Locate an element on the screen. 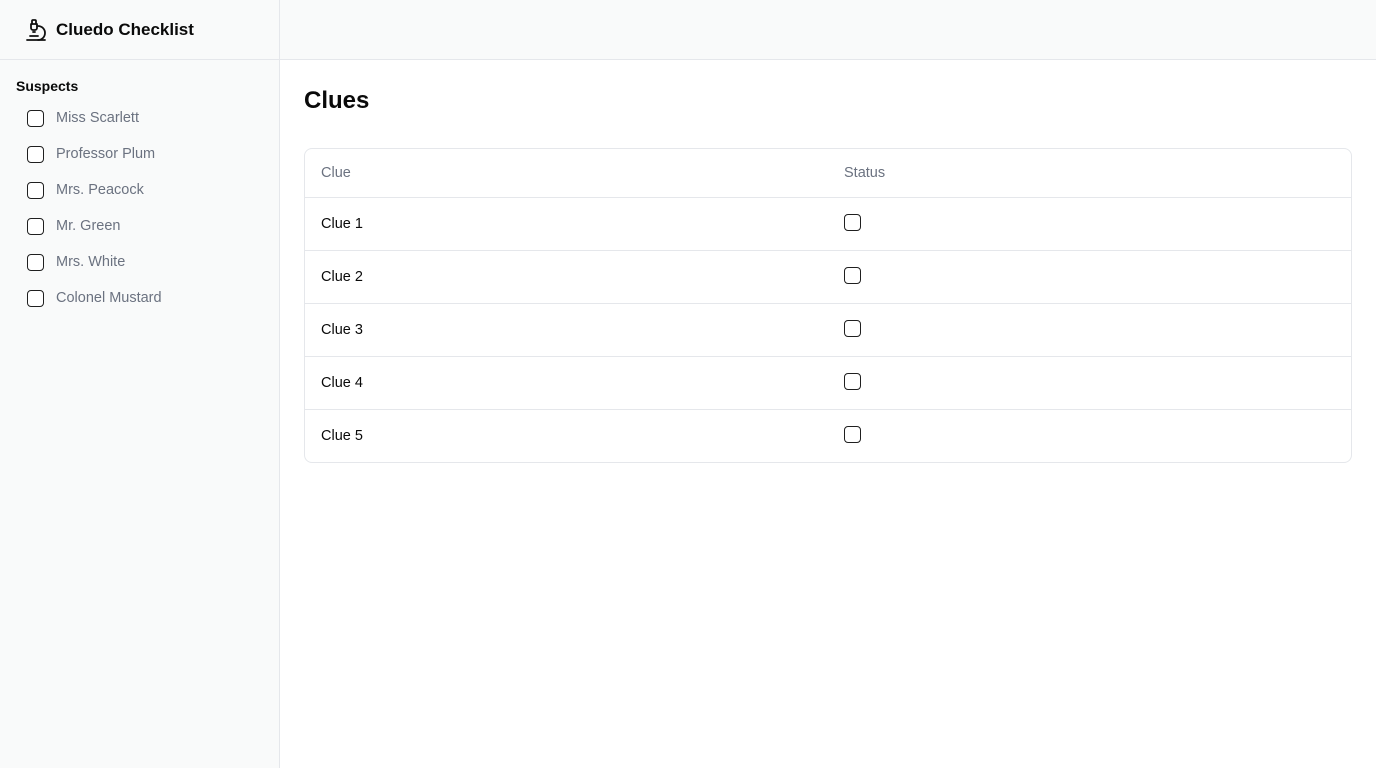 This screenshot has width=1376, height=768. suspect-item: Mrs. Peacock is located at coordinates (153, 190).